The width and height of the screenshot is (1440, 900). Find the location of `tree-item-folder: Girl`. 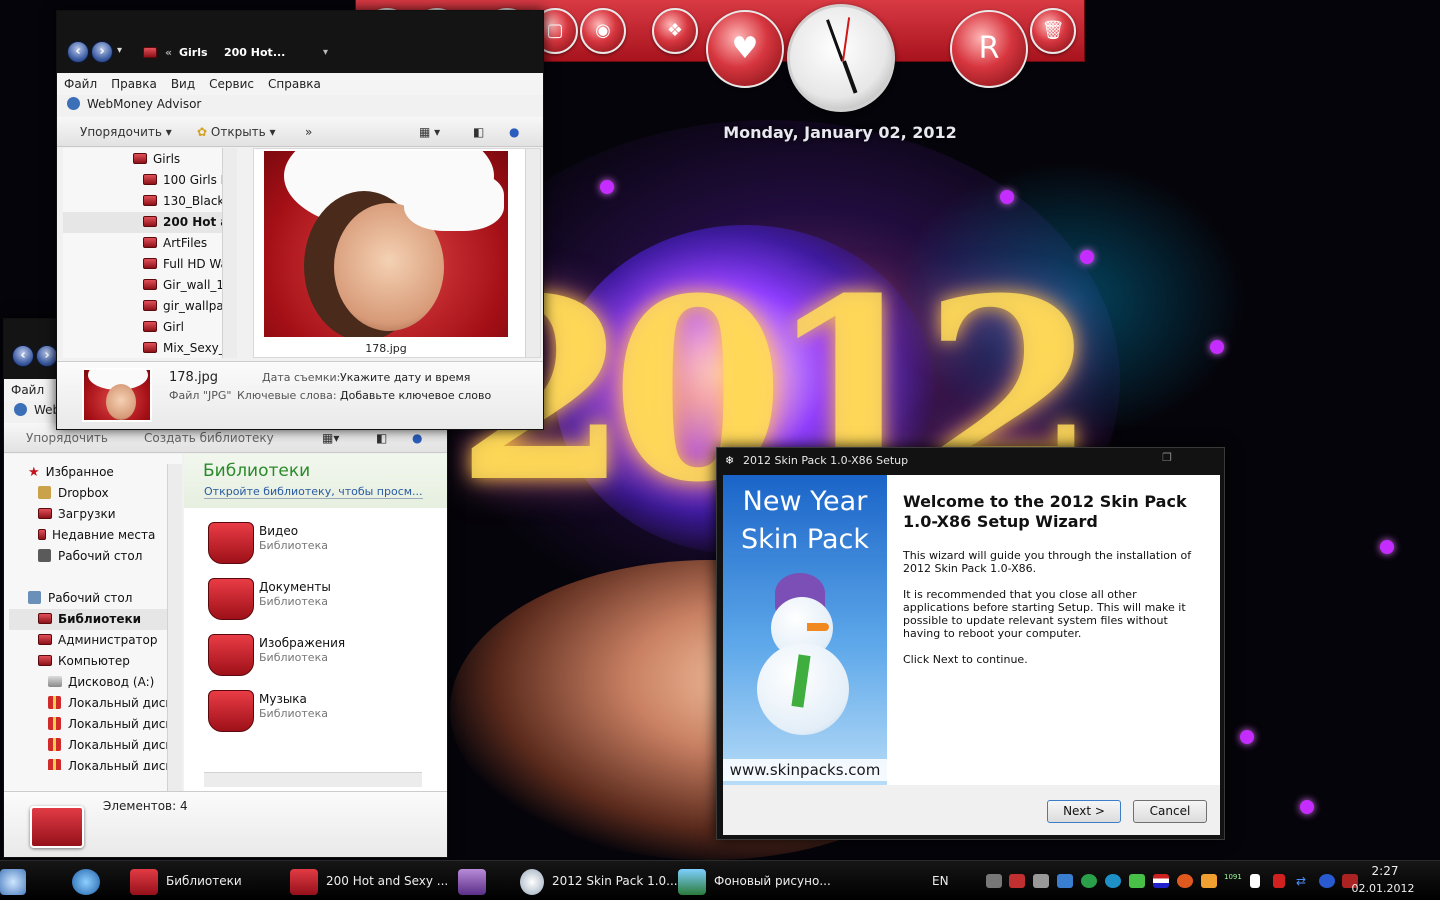

tree-item-folder: Girl is located at coordinates (183, 327).